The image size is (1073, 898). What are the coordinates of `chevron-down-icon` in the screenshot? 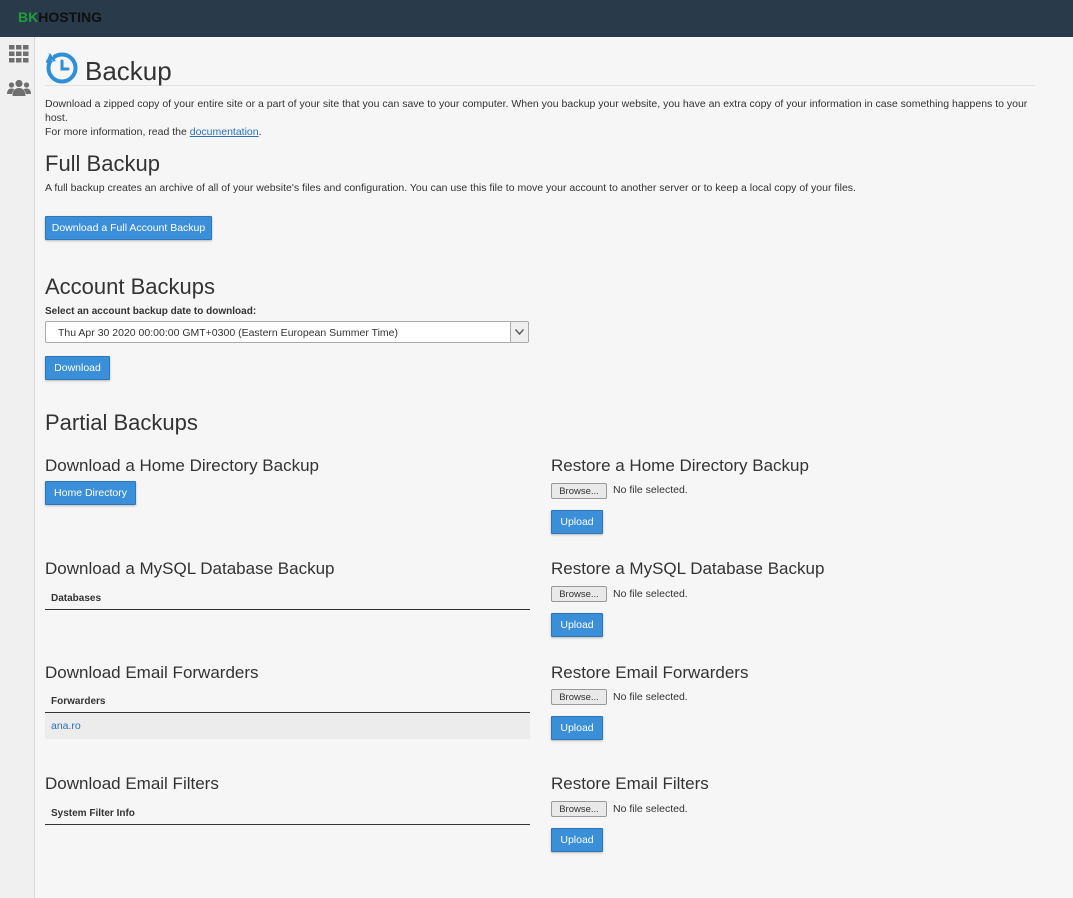 It's located at (519, 332).